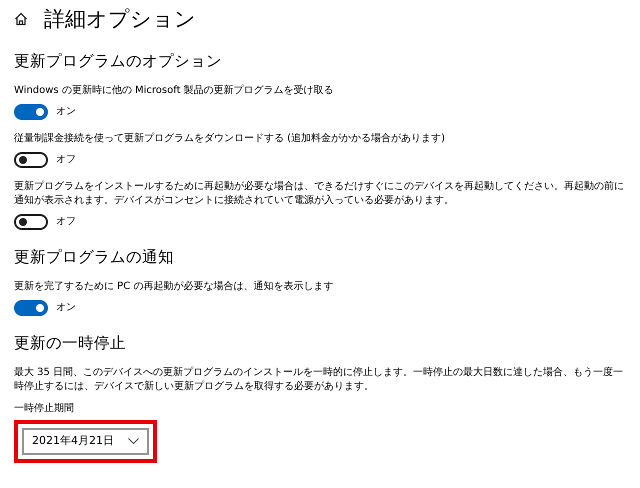 The height and width of the screenshot is (488, 640). What do you see at coordinates (120, 19) in the screenshot?
I see `page-title: 詳細オプション` at bounding box center [120, 19].